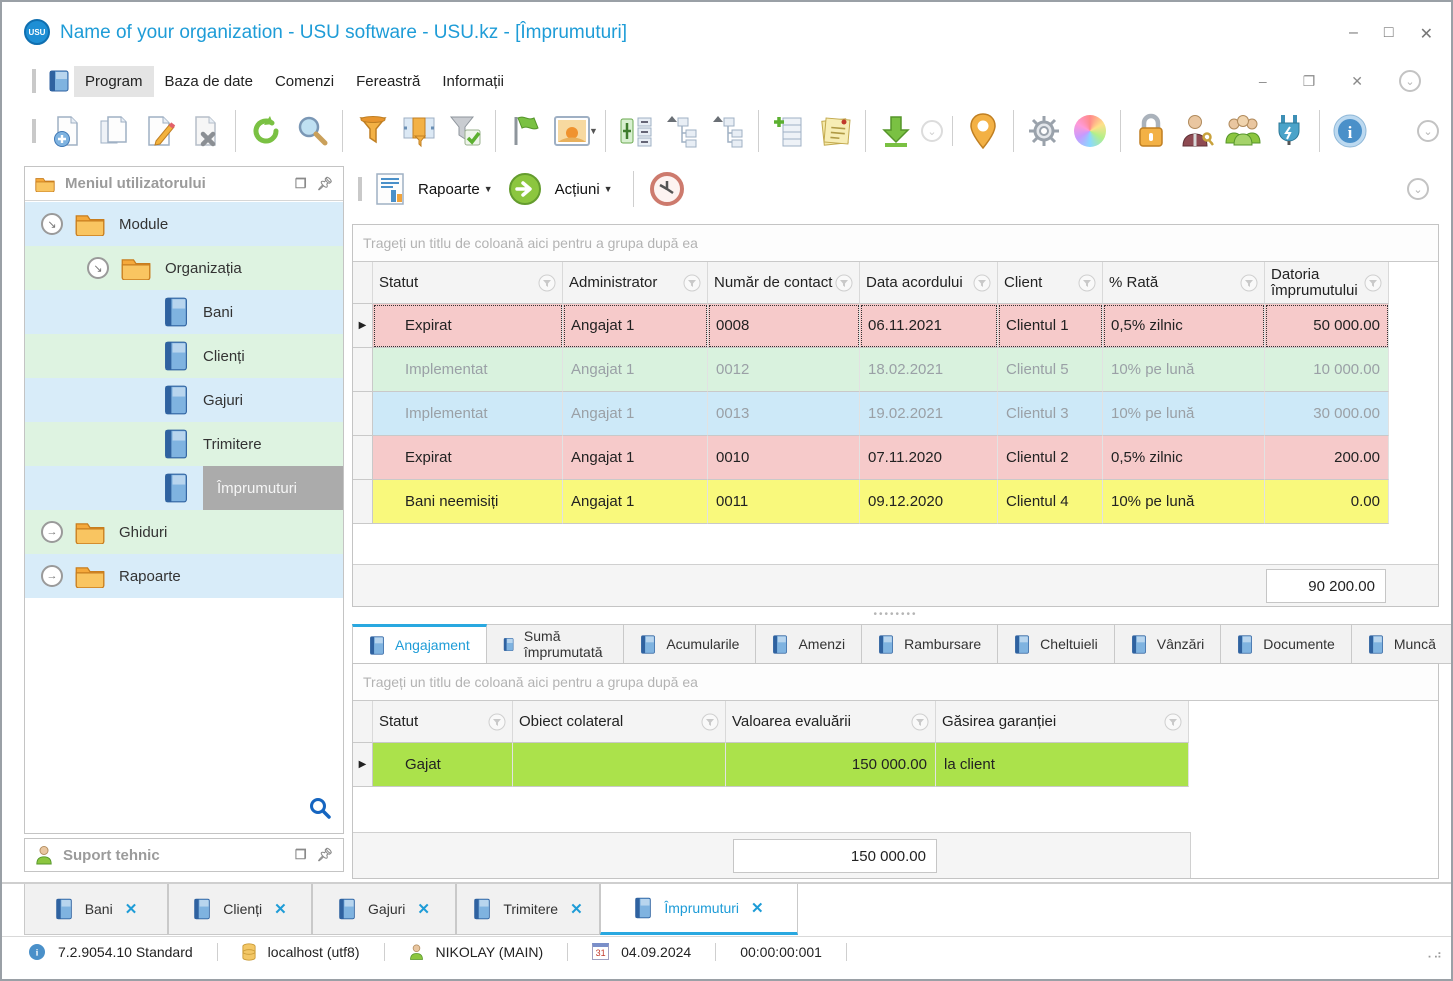  What do you see at coordinates (114, 81) in the screenshot?
I see `menu-program: Program` at bounding box center [114, 81].